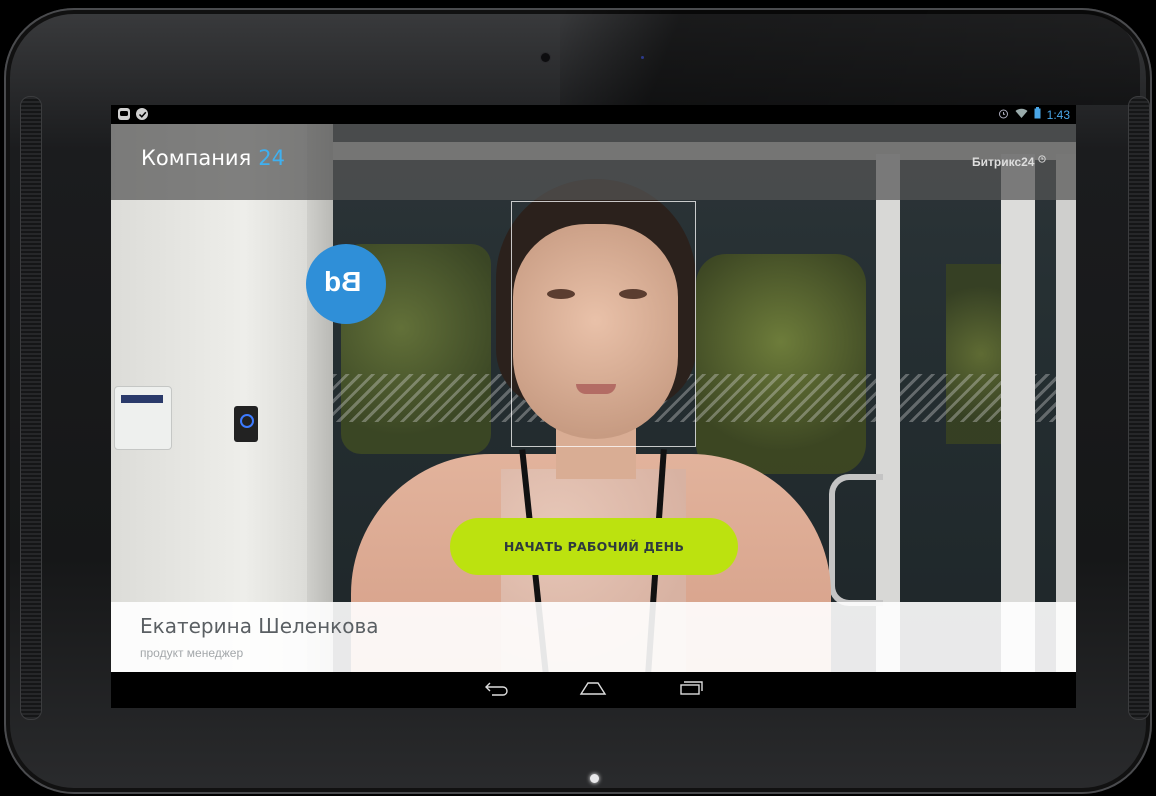  I want to click on navigation-bar, so click(593, 690).